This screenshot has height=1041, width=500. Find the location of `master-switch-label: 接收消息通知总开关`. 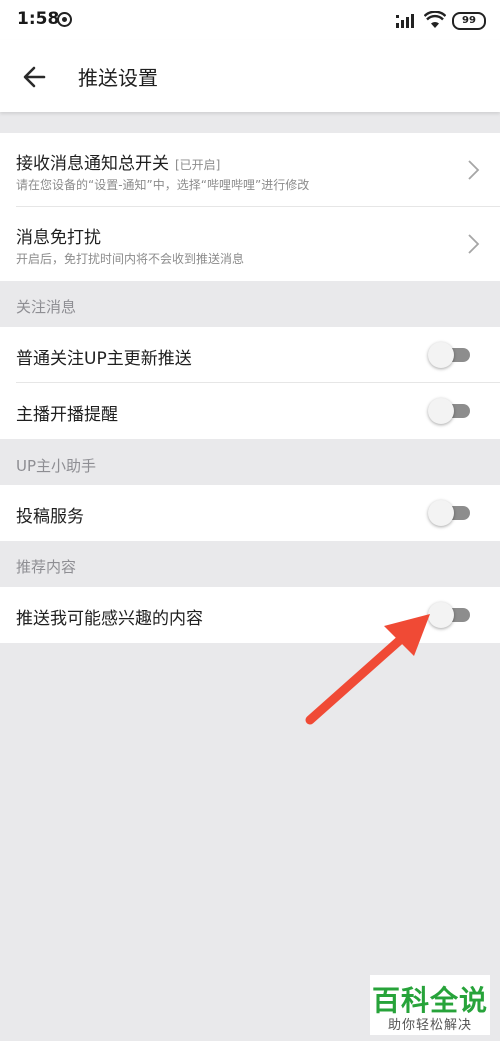

master-switch-label: 接收消息通知总开关 is located at coordinates (92, 164).